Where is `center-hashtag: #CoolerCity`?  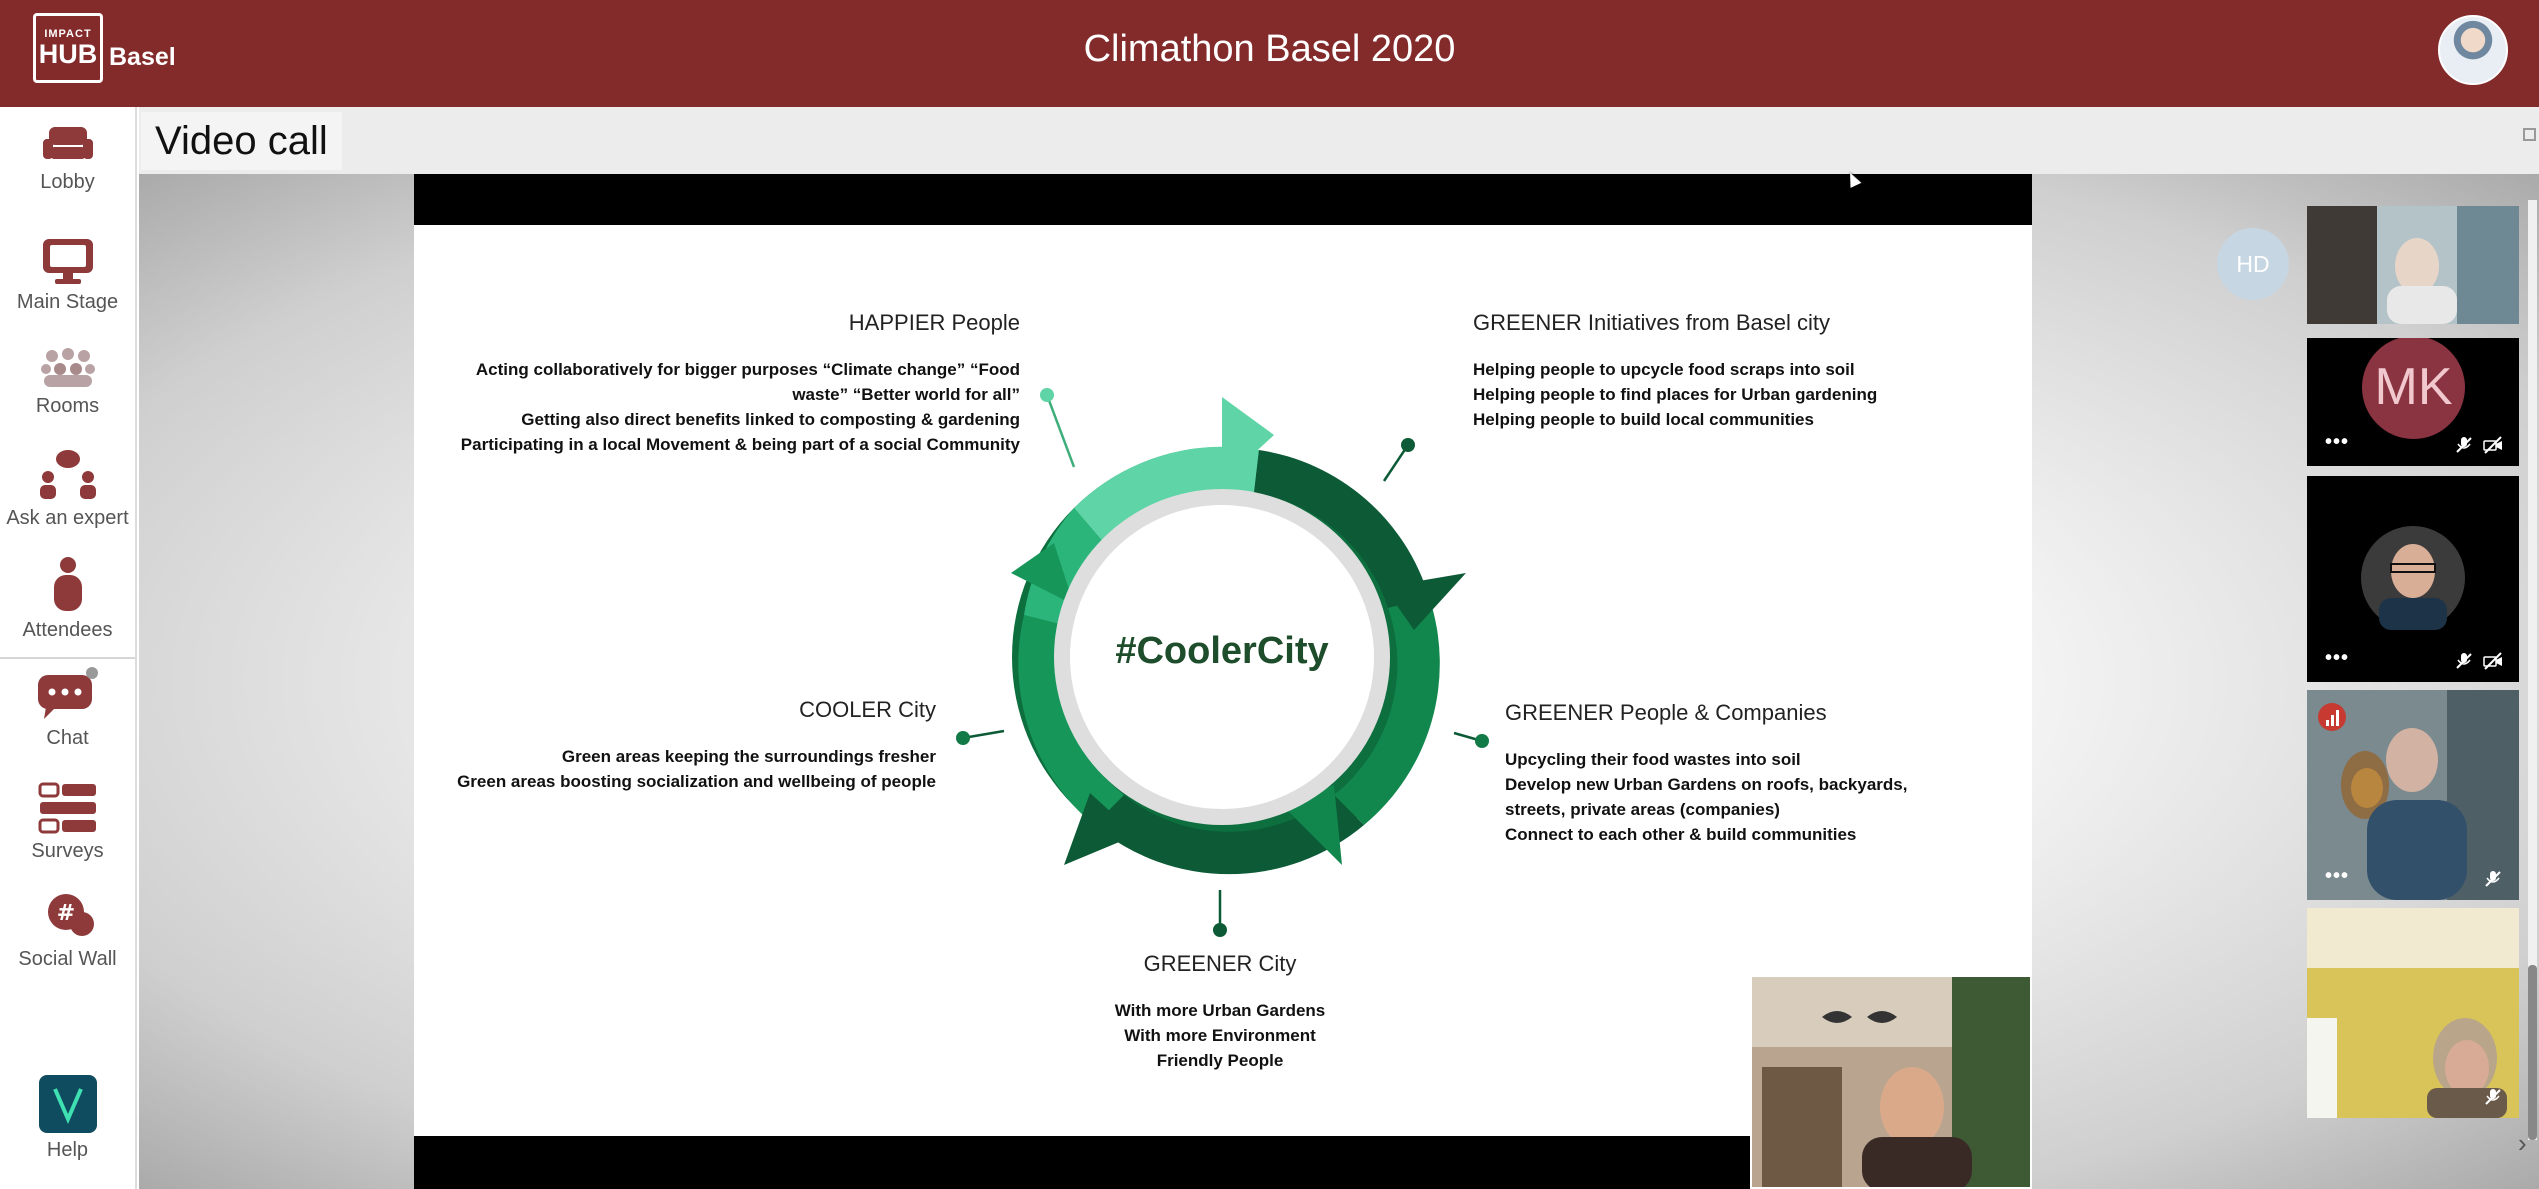
center-hashtag: #CoolerCity is located at coordinates (1222, 651).